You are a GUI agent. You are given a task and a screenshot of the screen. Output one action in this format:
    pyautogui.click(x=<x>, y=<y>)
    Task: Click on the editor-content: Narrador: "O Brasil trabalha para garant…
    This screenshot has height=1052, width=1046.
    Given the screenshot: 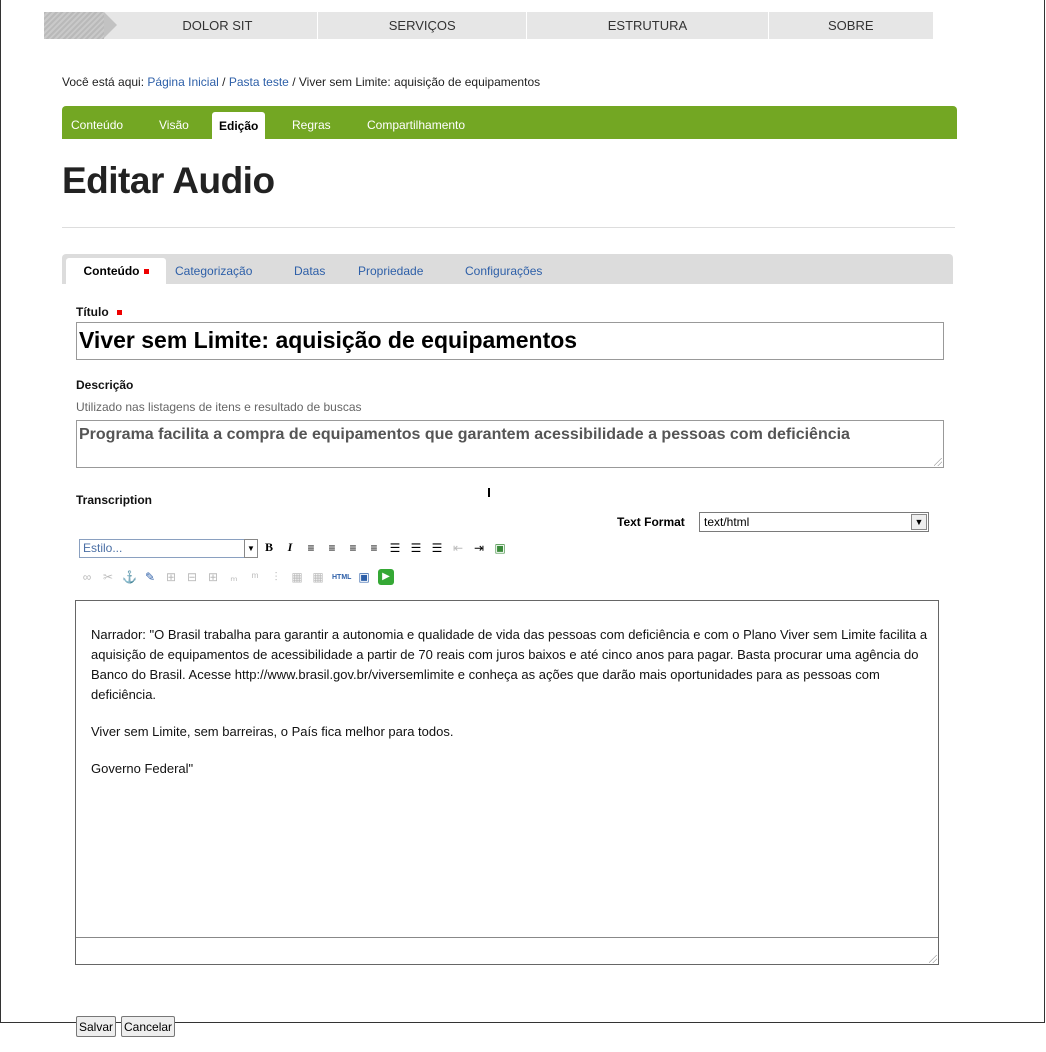 What is the action you would take?
    pyautogui.click(x=511, y=710)
    